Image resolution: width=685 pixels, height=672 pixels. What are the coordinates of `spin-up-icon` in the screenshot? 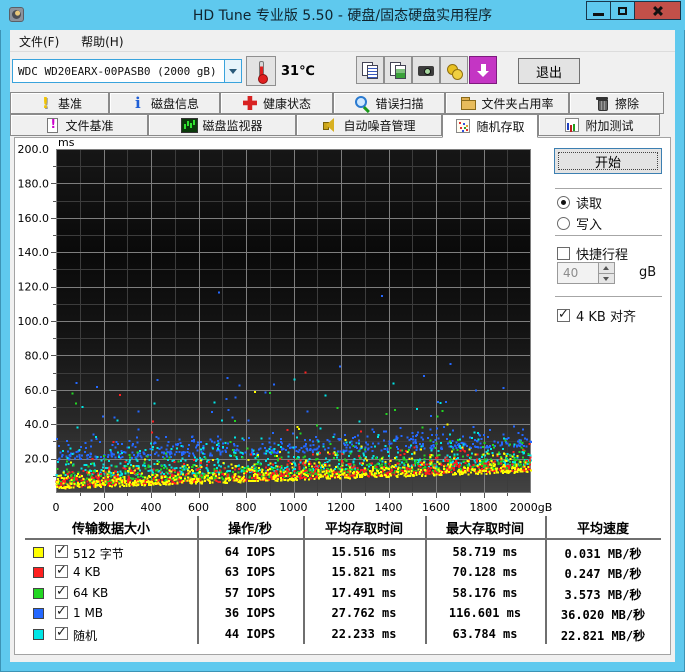 It's located at (606, 268).